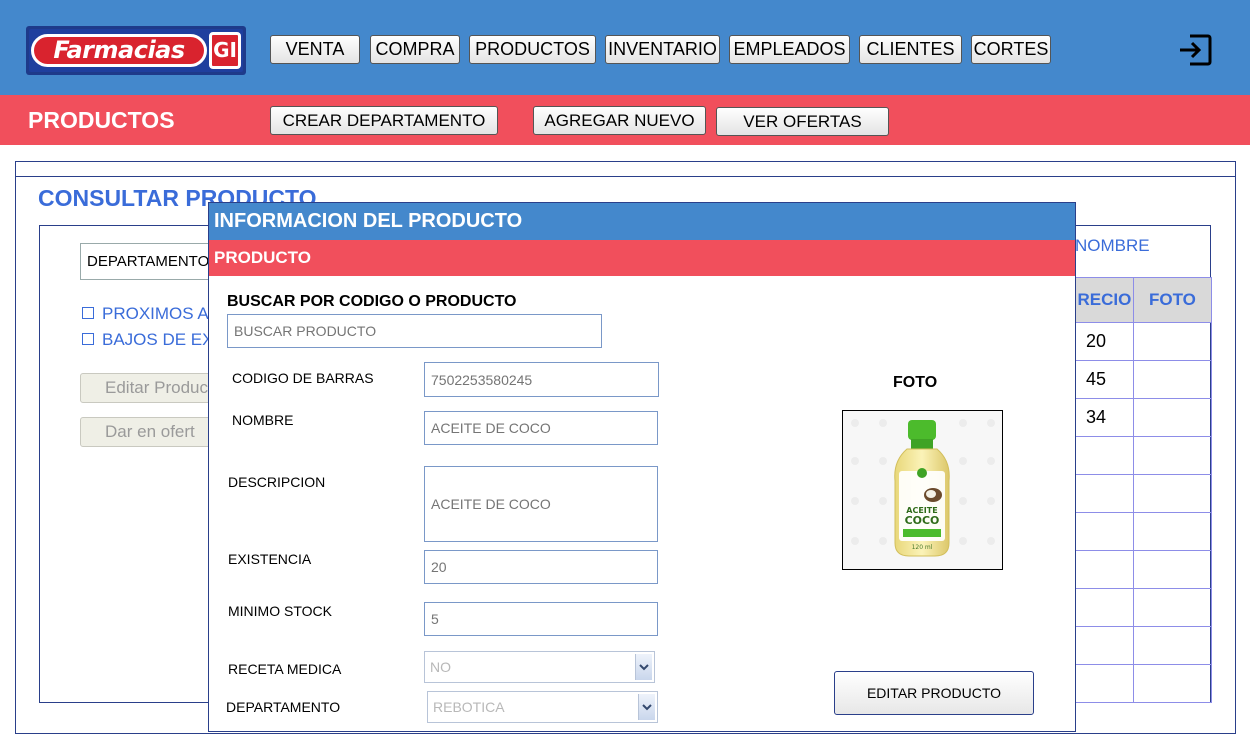 The height and width of the screenshot is (750, 1250). I want to click on modal-title: INFORMACION DEL PRODUCTO, so click(642, 221).